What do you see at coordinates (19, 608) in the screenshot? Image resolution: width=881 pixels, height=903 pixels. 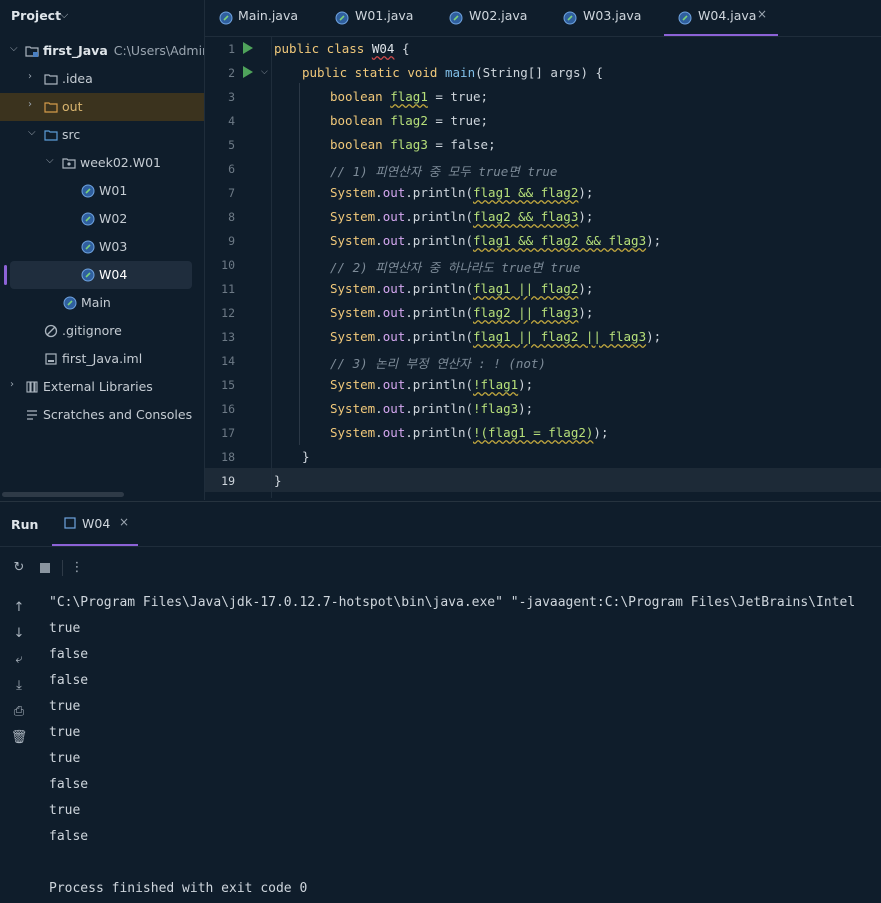 I see `scroll-up-icon: ↑` at bounding box center [19, 608].